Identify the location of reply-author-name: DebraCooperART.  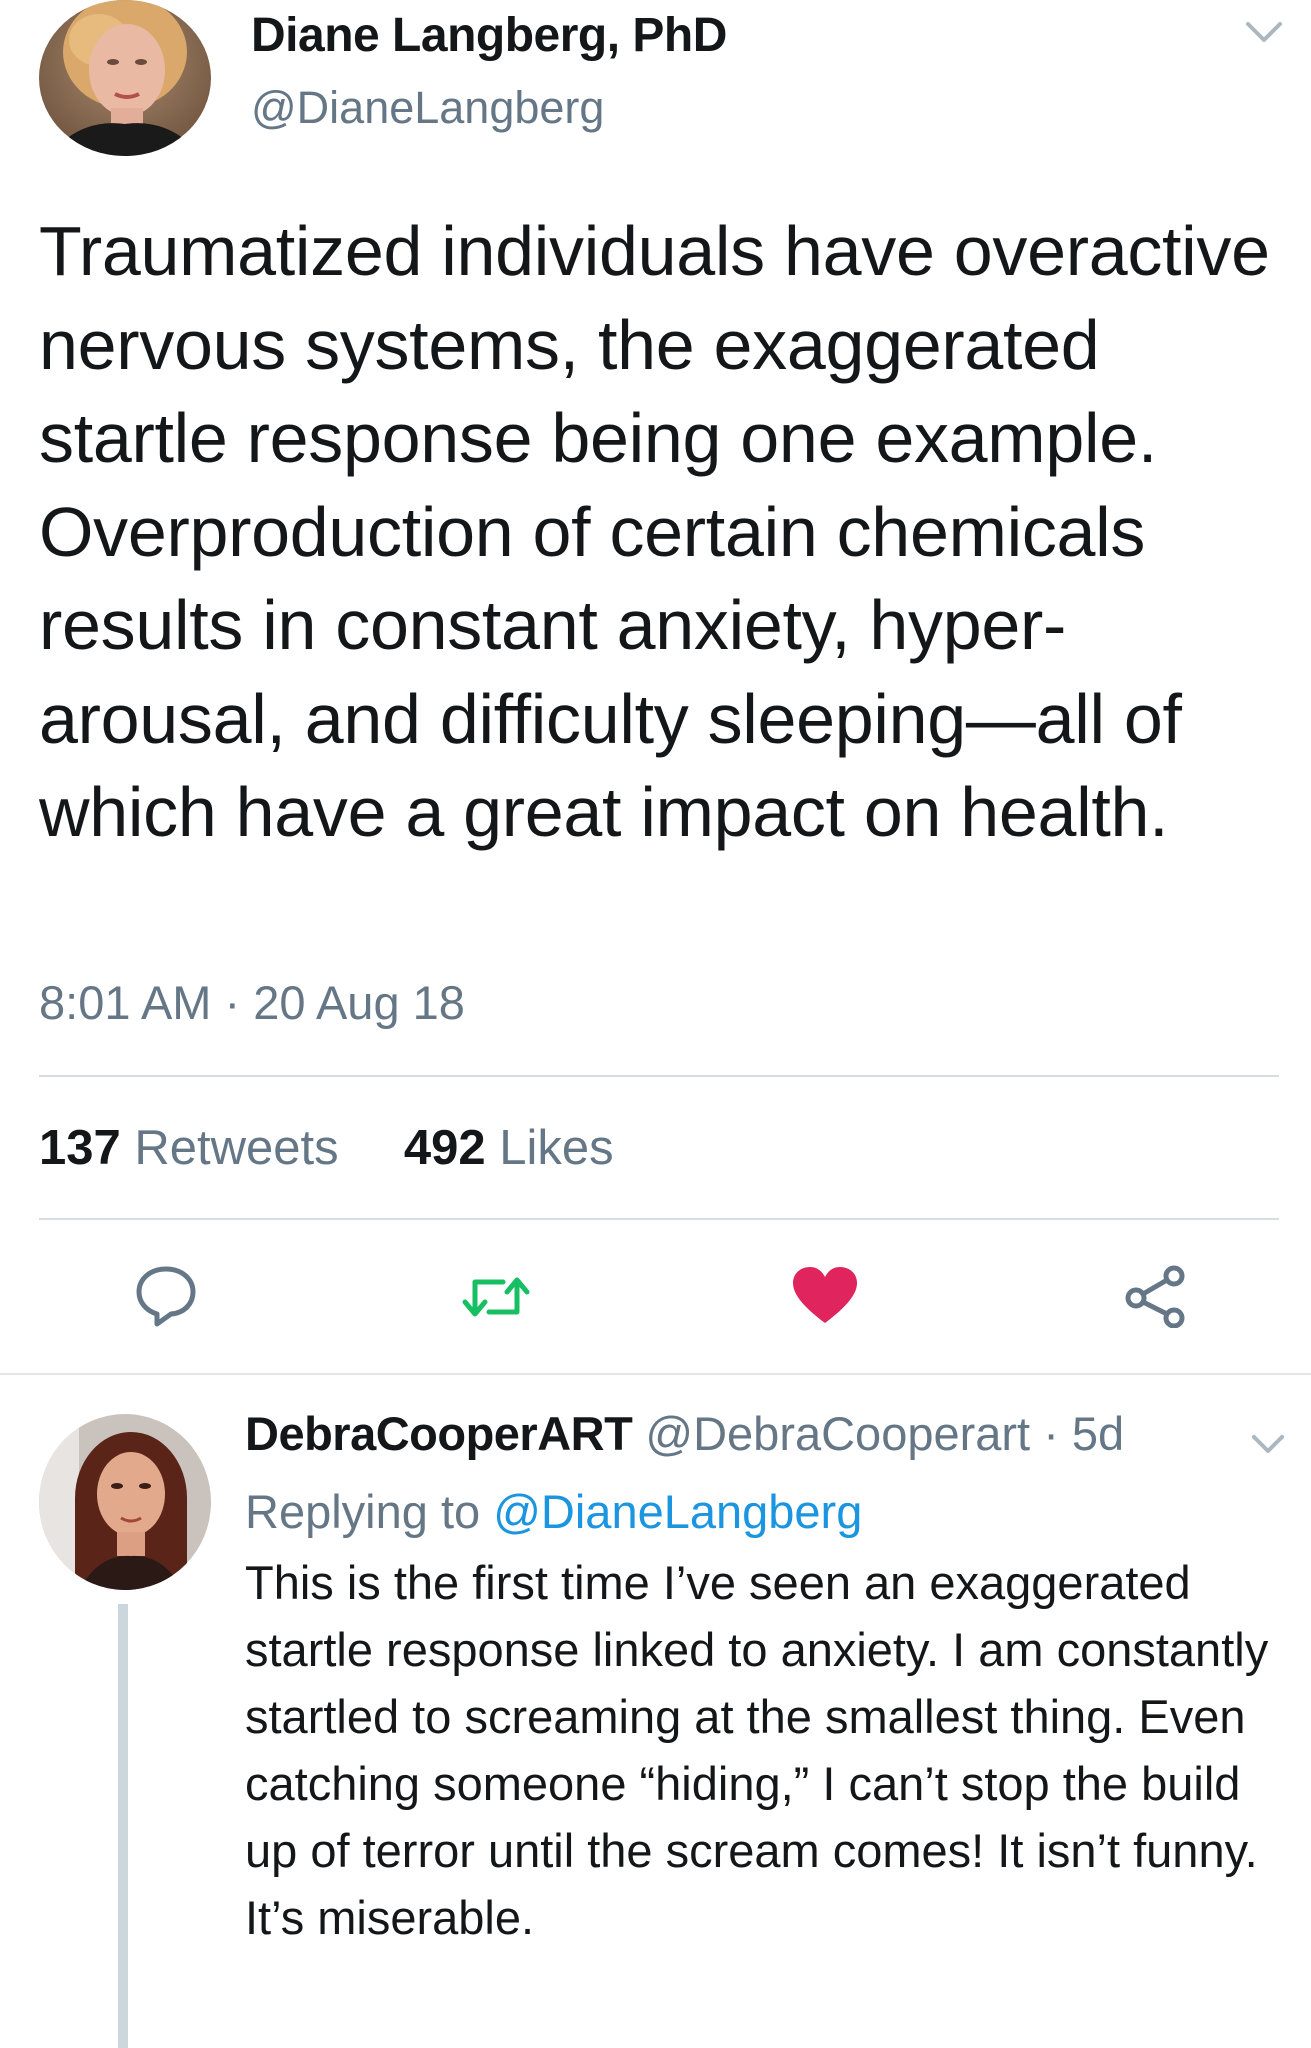
(439, 1433).